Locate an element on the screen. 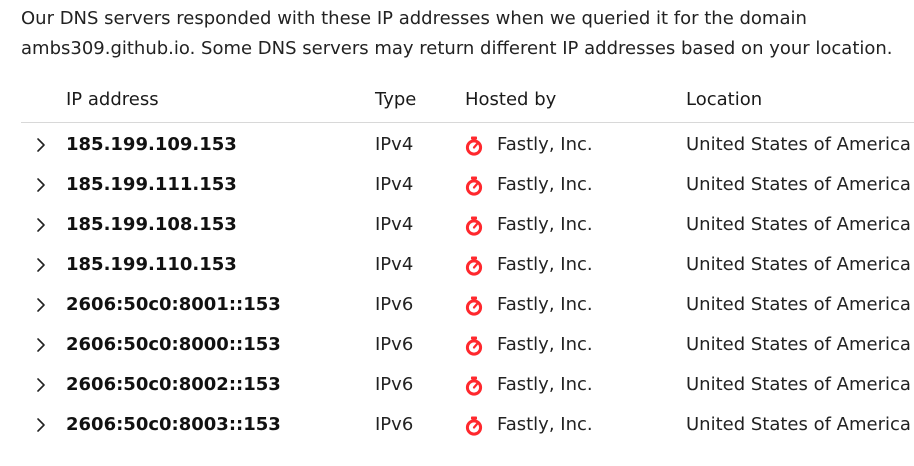 This screenshot has height=466, width=914. header-ip-address: IP address is located at coordinates (112, 99).